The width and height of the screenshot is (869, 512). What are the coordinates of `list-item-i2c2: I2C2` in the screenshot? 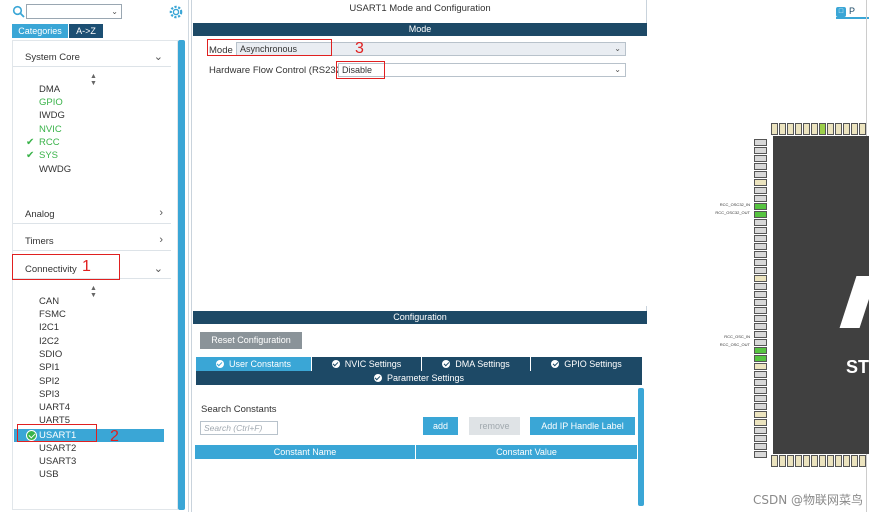 It's located at (49, 342).